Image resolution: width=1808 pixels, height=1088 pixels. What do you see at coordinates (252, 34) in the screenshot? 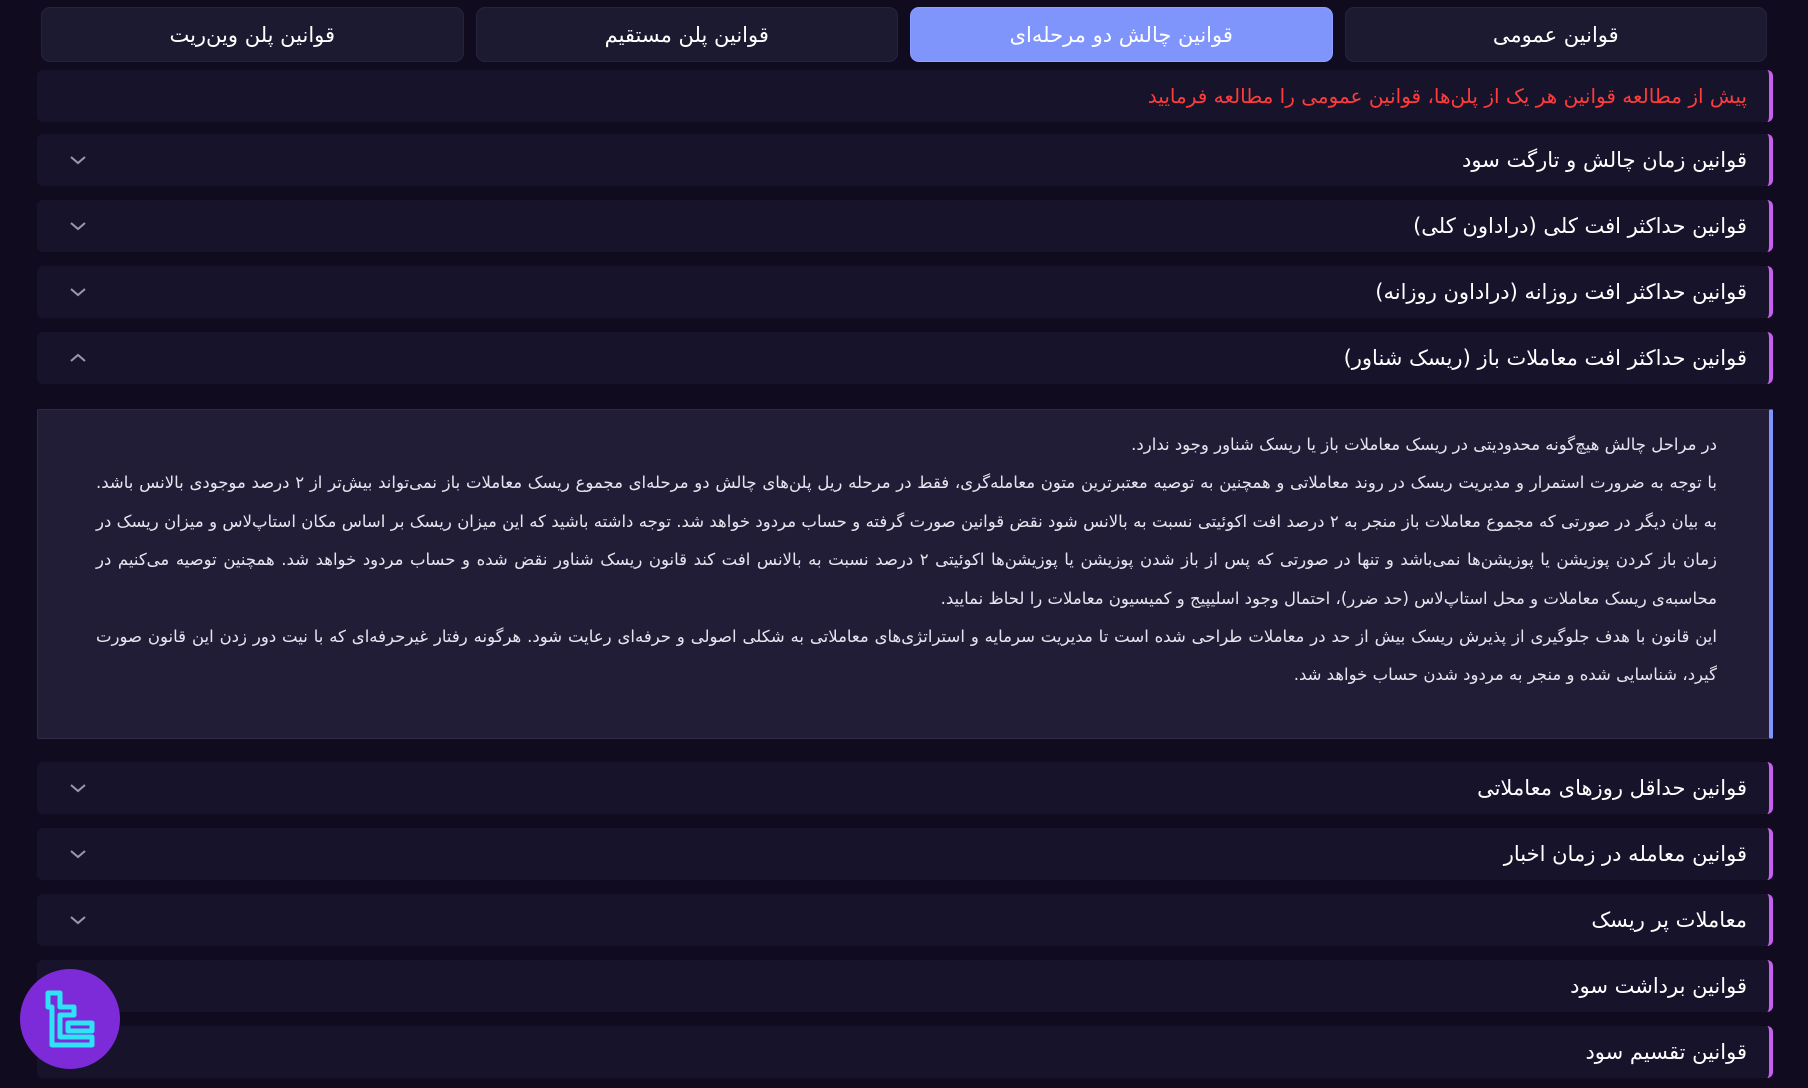
I see `tab-winrate-plan: قوانین پلن وین‌ریت` at bounding box center [252, 34].